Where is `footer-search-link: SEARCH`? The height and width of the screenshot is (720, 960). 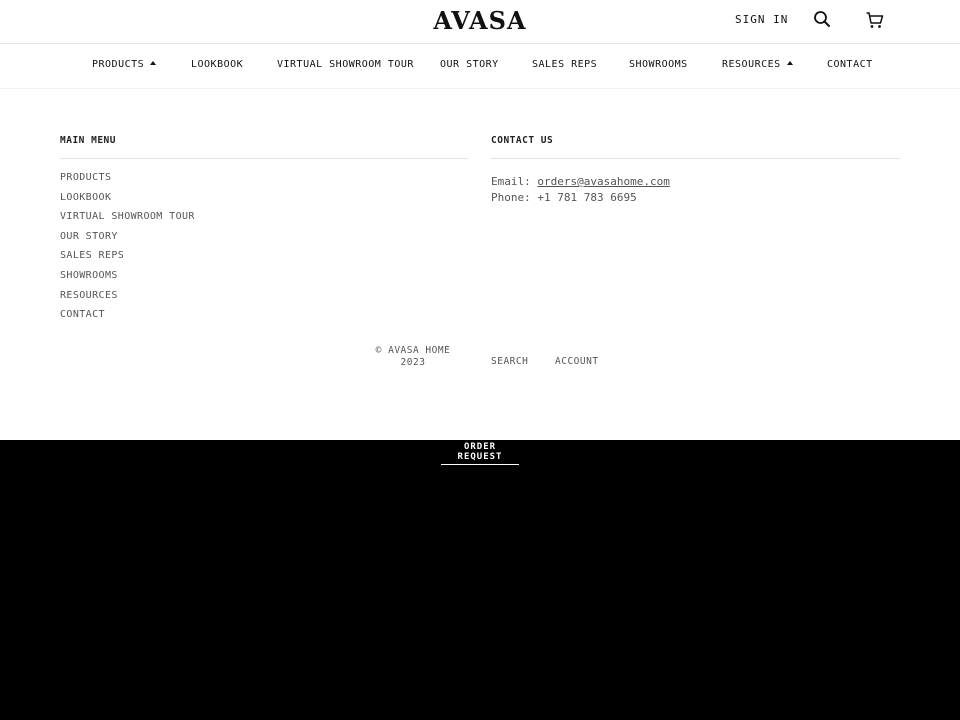 footer-search-link: SEARCH is located at coordinates (509, 361).